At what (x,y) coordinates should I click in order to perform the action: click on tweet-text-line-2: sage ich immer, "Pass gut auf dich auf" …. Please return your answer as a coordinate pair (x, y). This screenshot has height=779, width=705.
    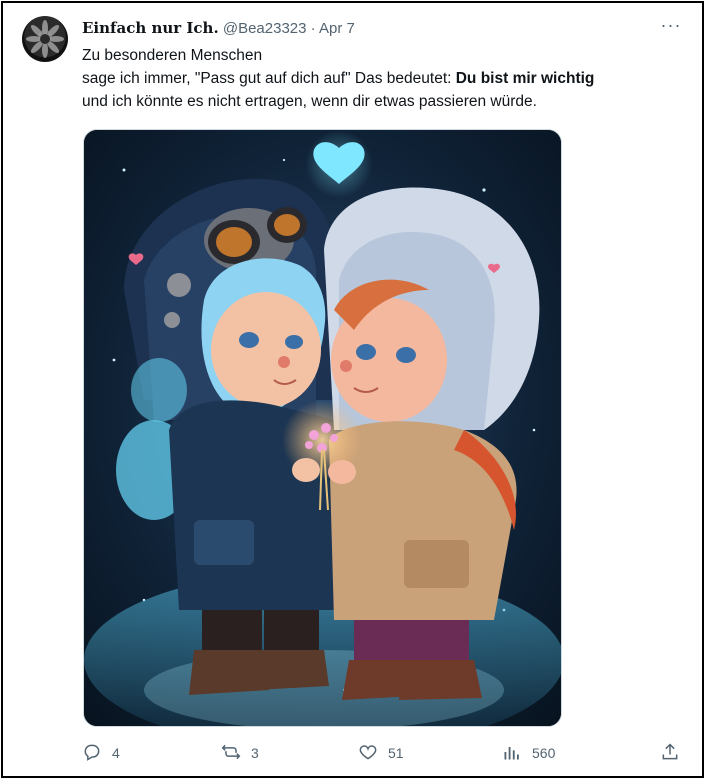
    Looking at the image, I should click on (382, 78).